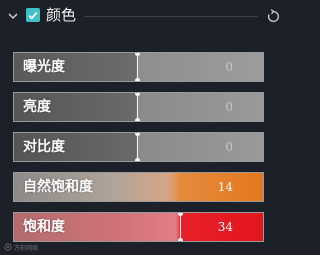  What do you see at coordinates (13, 16) in the screenshot?
I see `chevron-down-icon` at bounding box center [13, 16].